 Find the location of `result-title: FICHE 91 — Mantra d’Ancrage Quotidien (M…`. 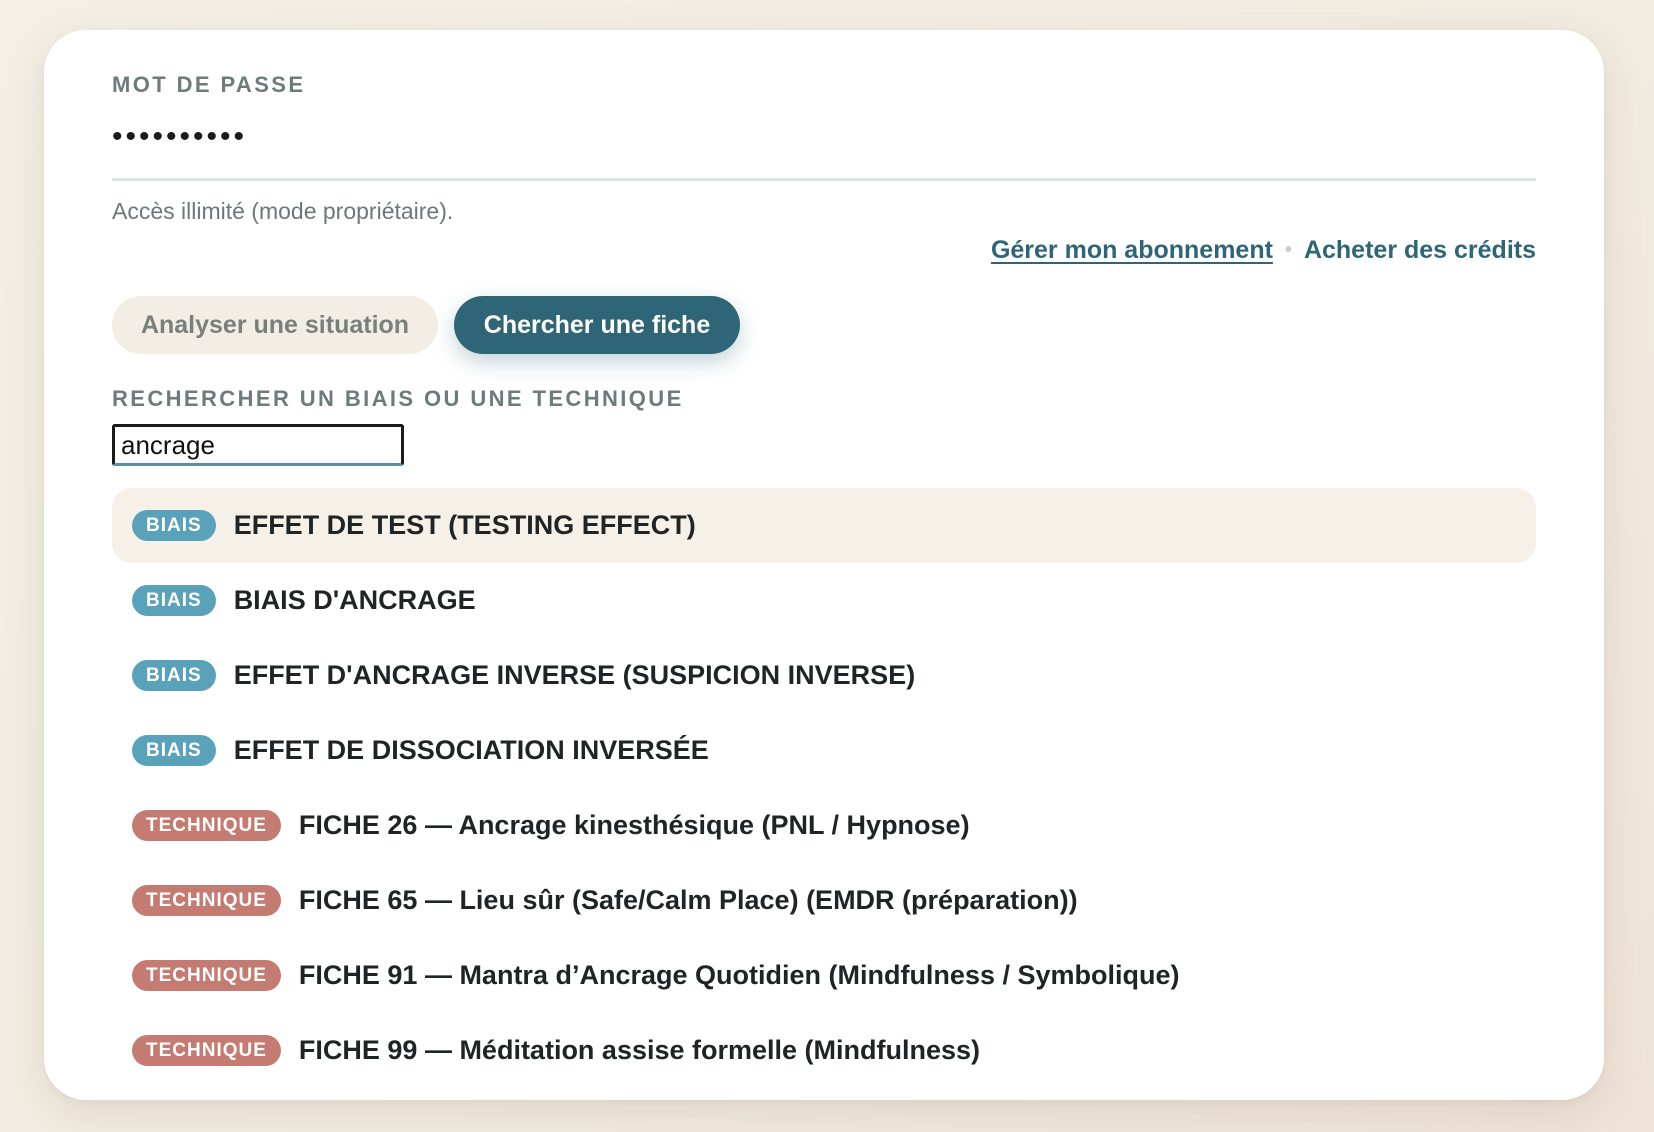

result-title: FICHE 91 — Mantra d’Ancrage Quotidien (M… is located at coordinates (739, 975).